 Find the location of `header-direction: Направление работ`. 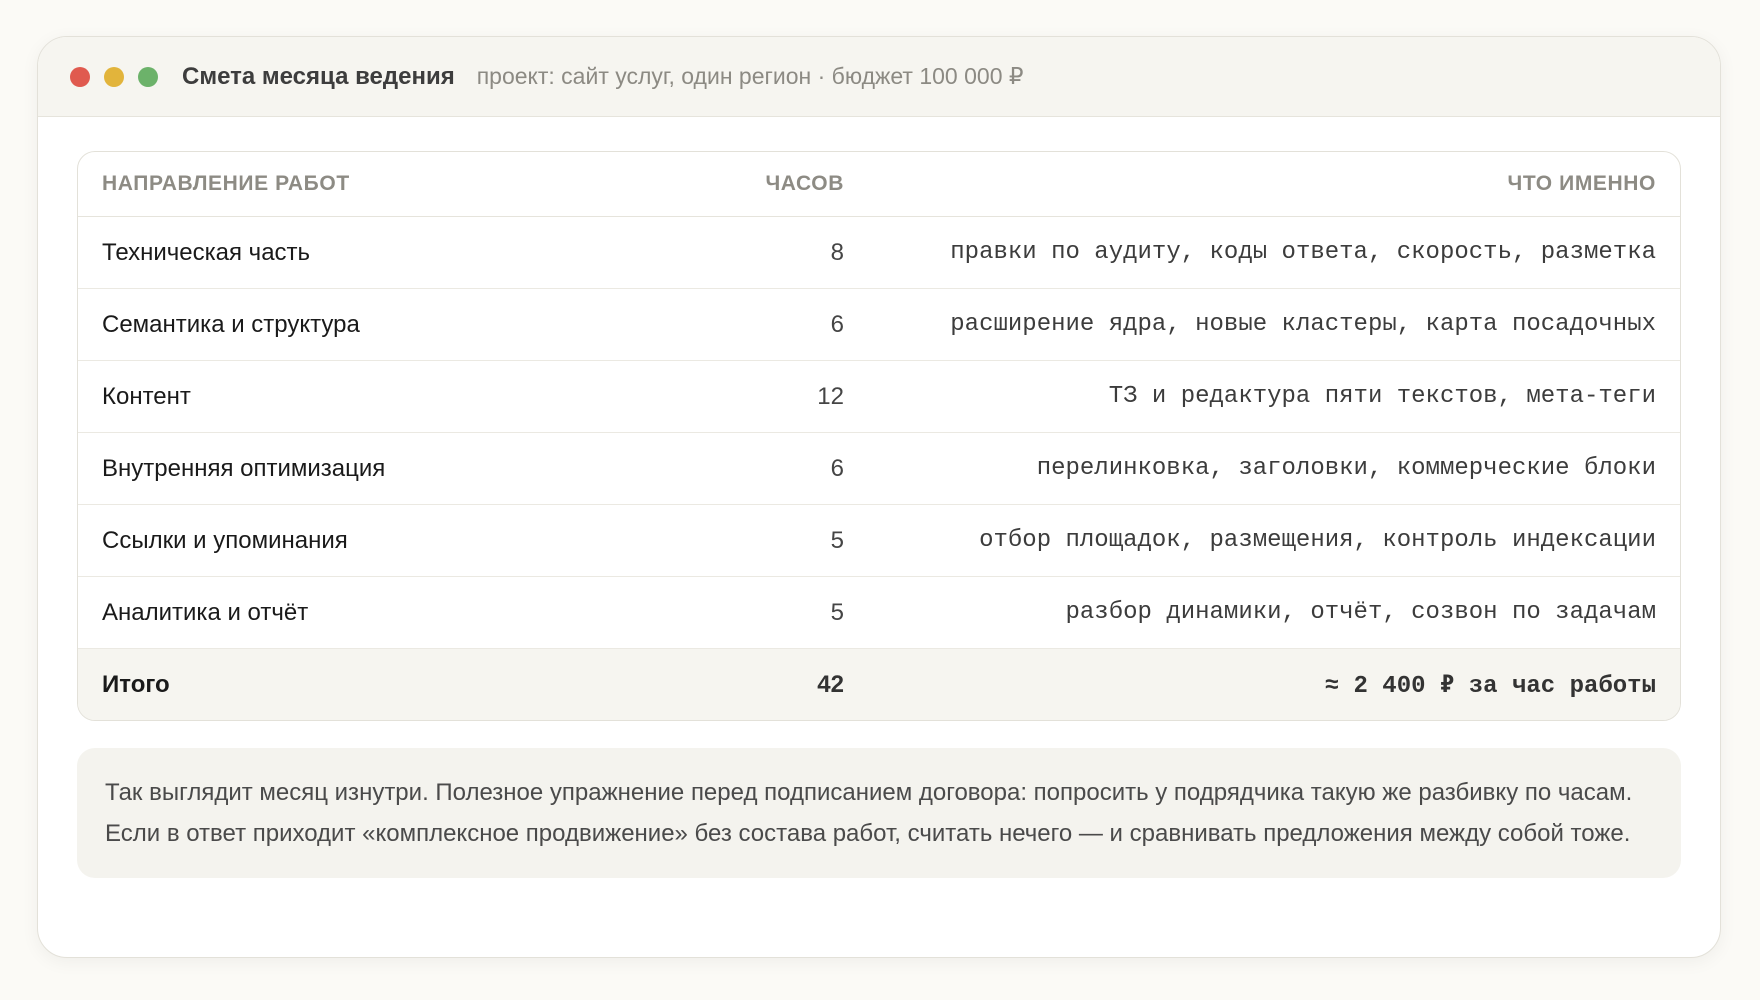

header-direction: Направление работ is located at coordinates (358, 184).